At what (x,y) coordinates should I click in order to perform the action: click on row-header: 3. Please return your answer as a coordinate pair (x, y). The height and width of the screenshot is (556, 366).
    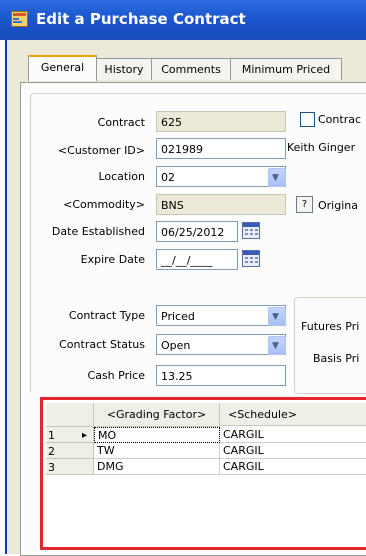
    Looking at the image, I should click on (70, 467).